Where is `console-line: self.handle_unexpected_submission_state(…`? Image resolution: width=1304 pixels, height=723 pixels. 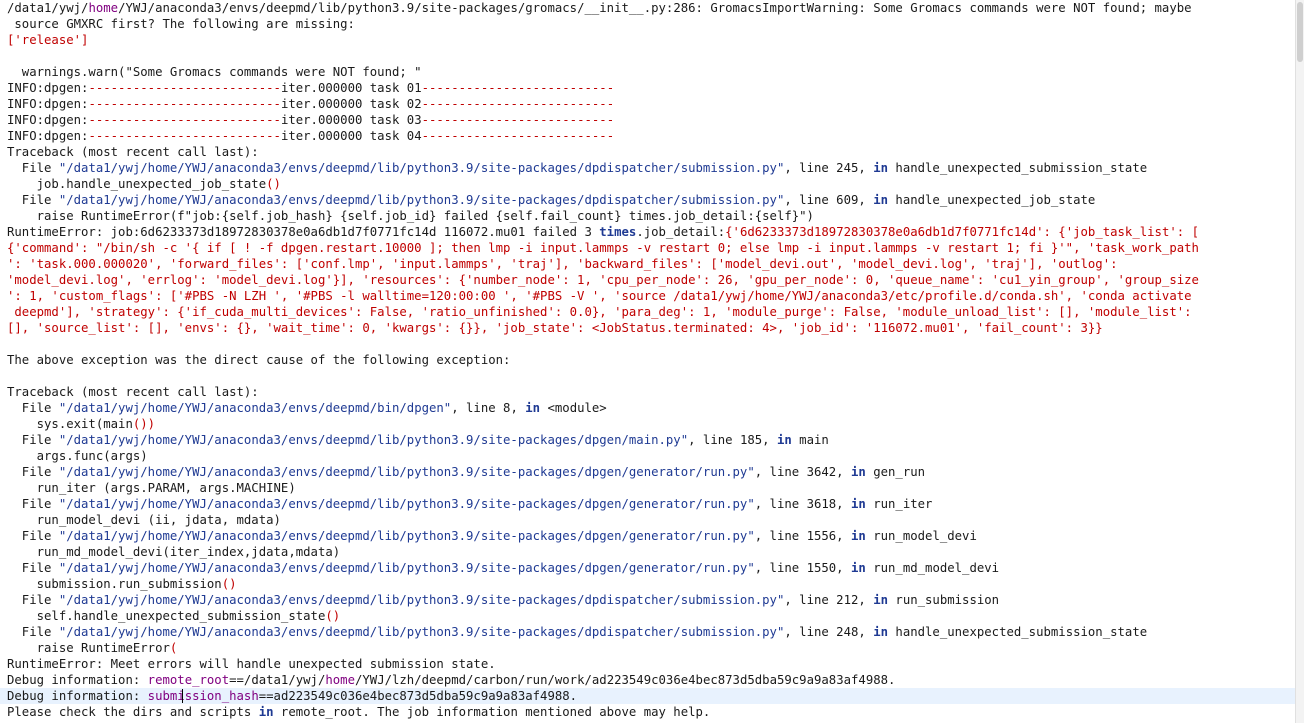 console-line: self.handle_unexpected_submission_state(… is located at coordinates (174, 616).